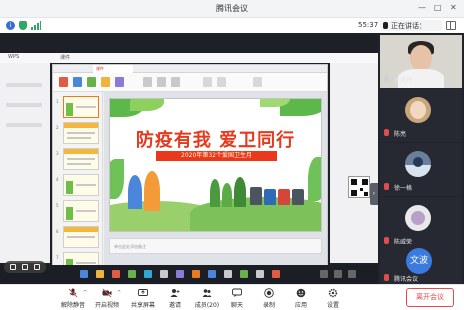 Image resolution: width=464 pixels, height=310 pixels. Describe the element at coordinates (333, 293) in the screenshot. I see `settings-icon` at that location.